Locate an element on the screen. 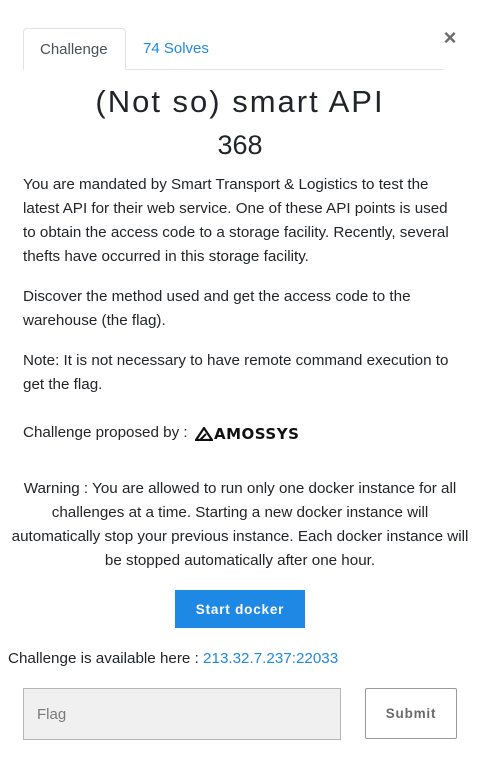 This screenshot has width=480, height=779. submit-button: Submit is located at coordinates (411, 713).